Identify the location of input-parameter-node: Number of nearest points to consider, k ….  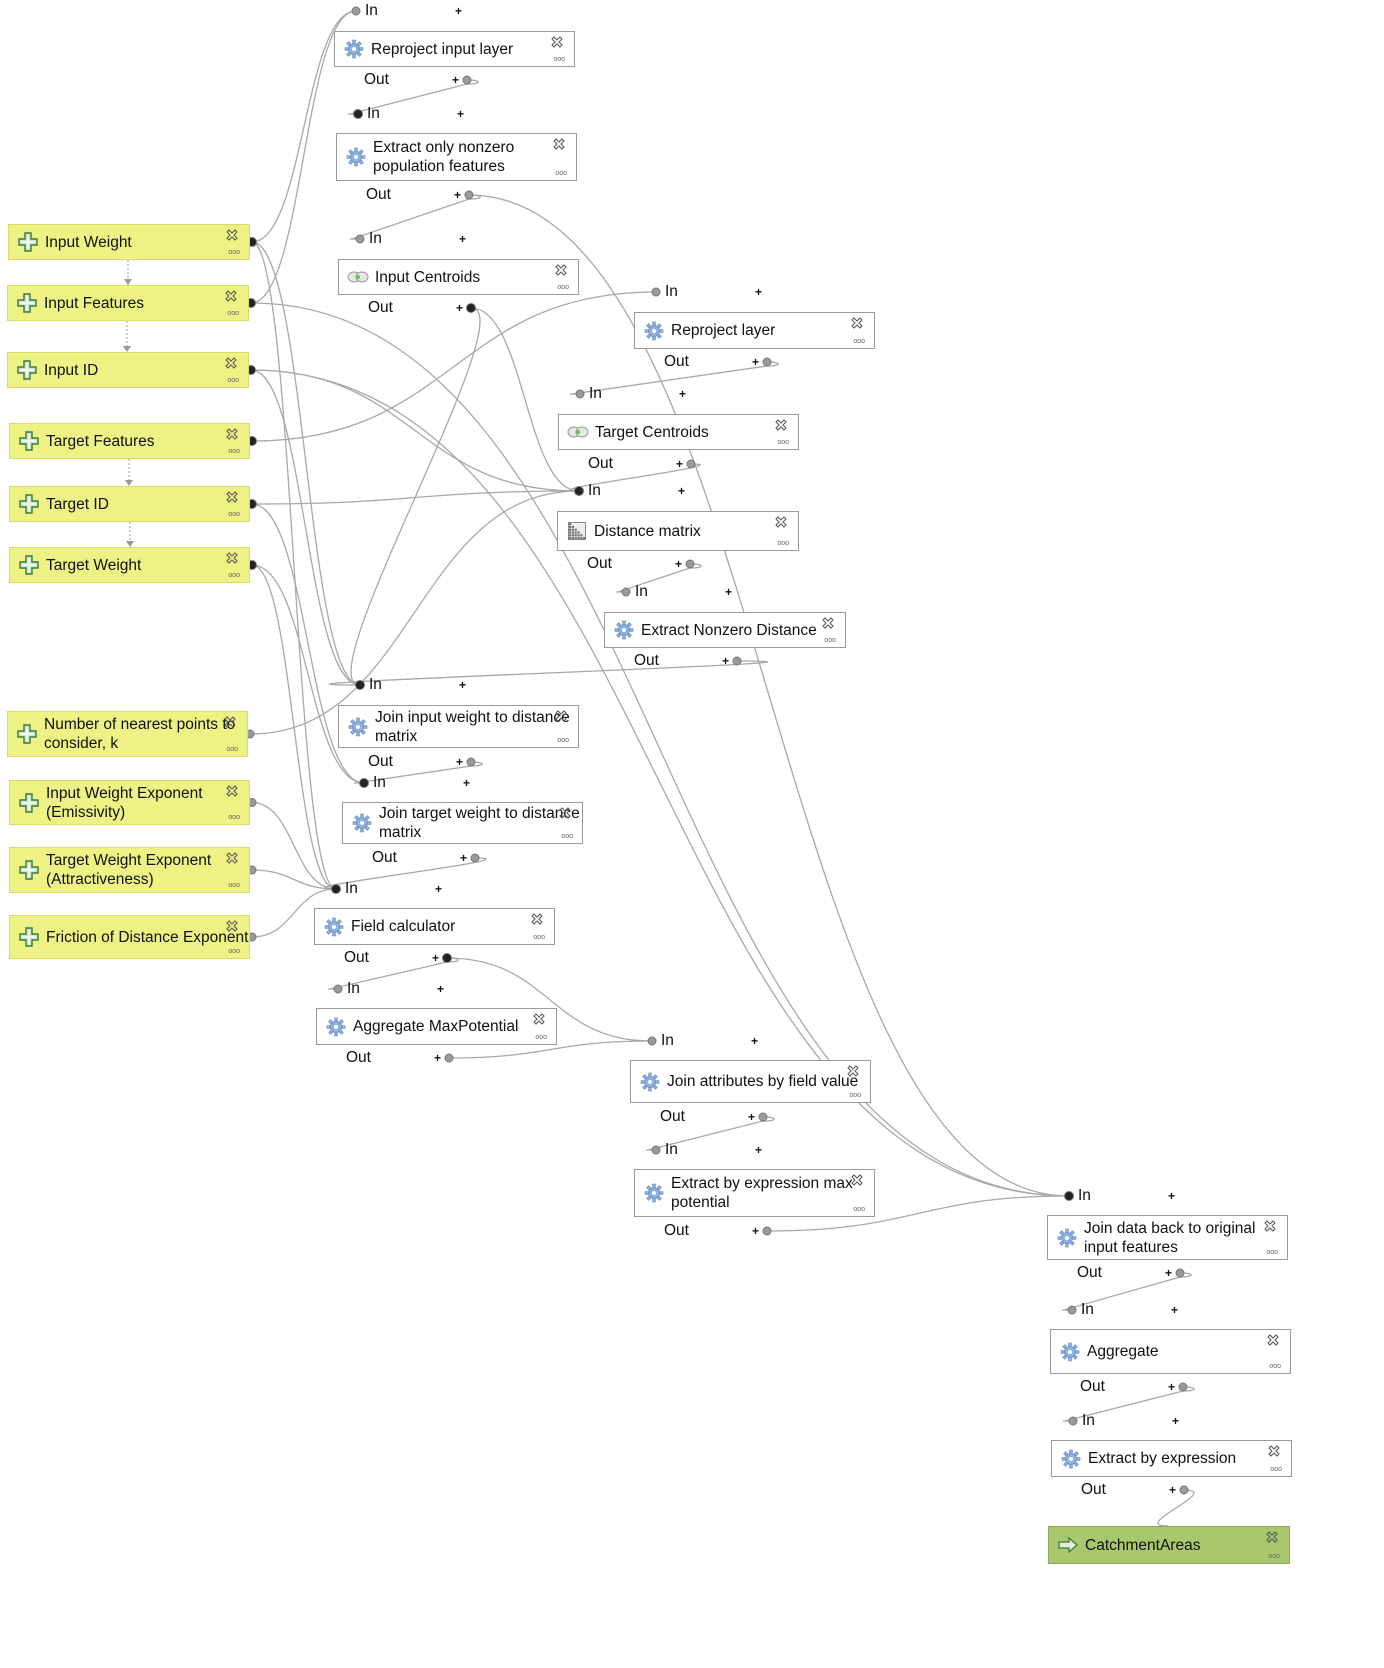
(127, 734).